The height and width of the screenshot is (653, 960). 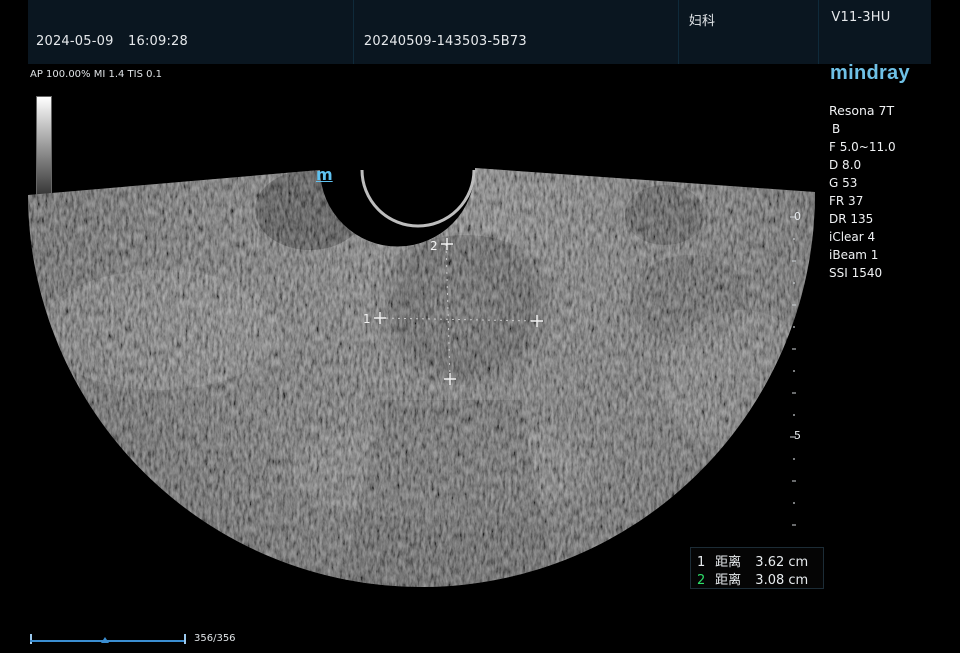 I want to click on depth-label-5: 5, so click(x=797, y=435).